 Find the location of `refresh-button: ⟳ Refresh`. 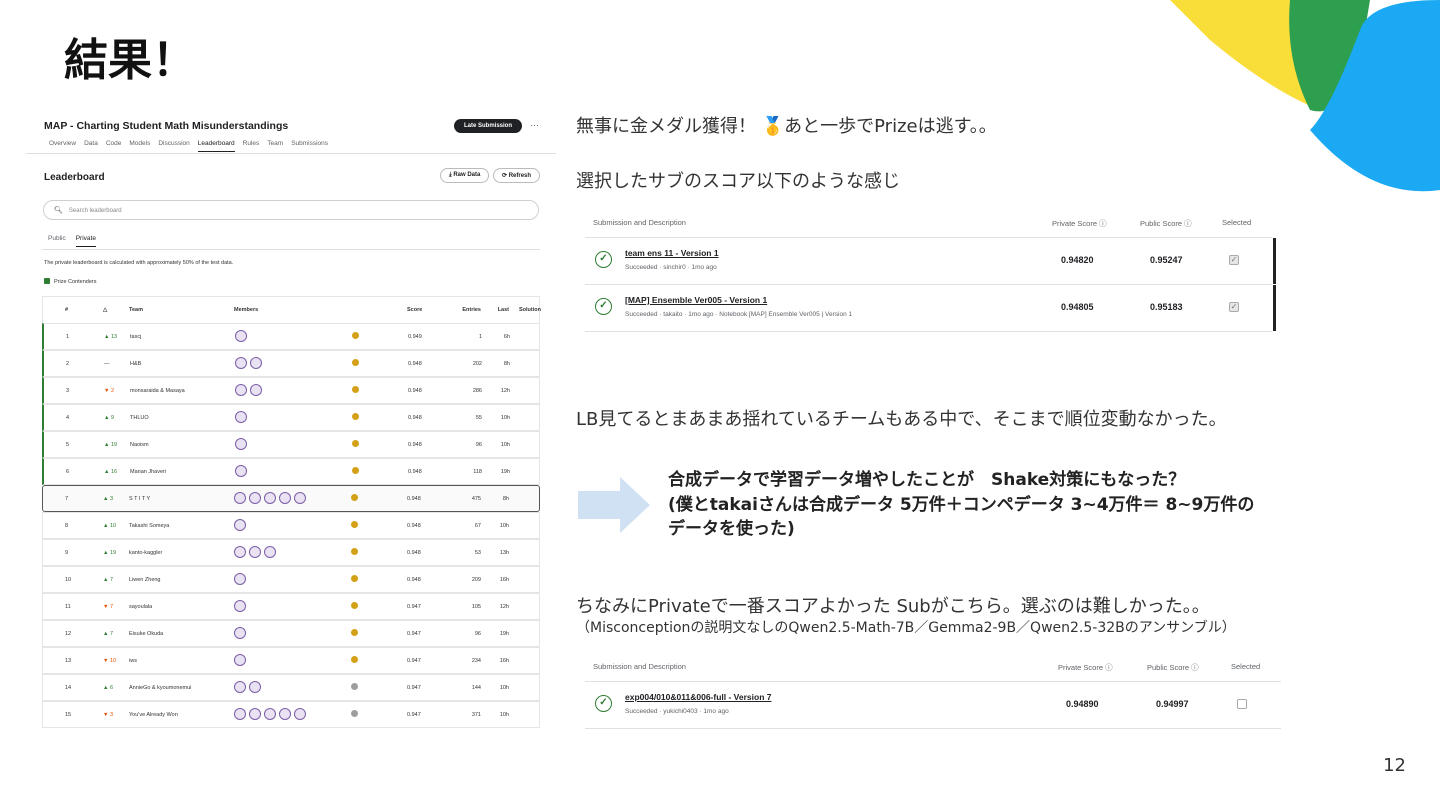

refresh-button: ⟳ Refresh is located at coordinates (517, 175).